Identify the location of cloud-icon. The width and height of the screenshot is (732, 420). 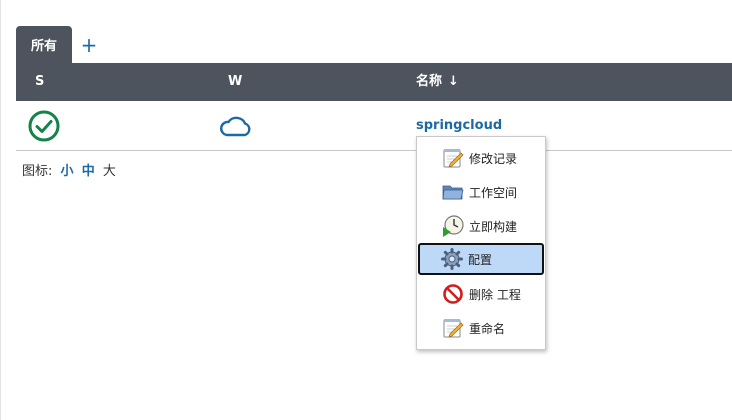
(235, 126).